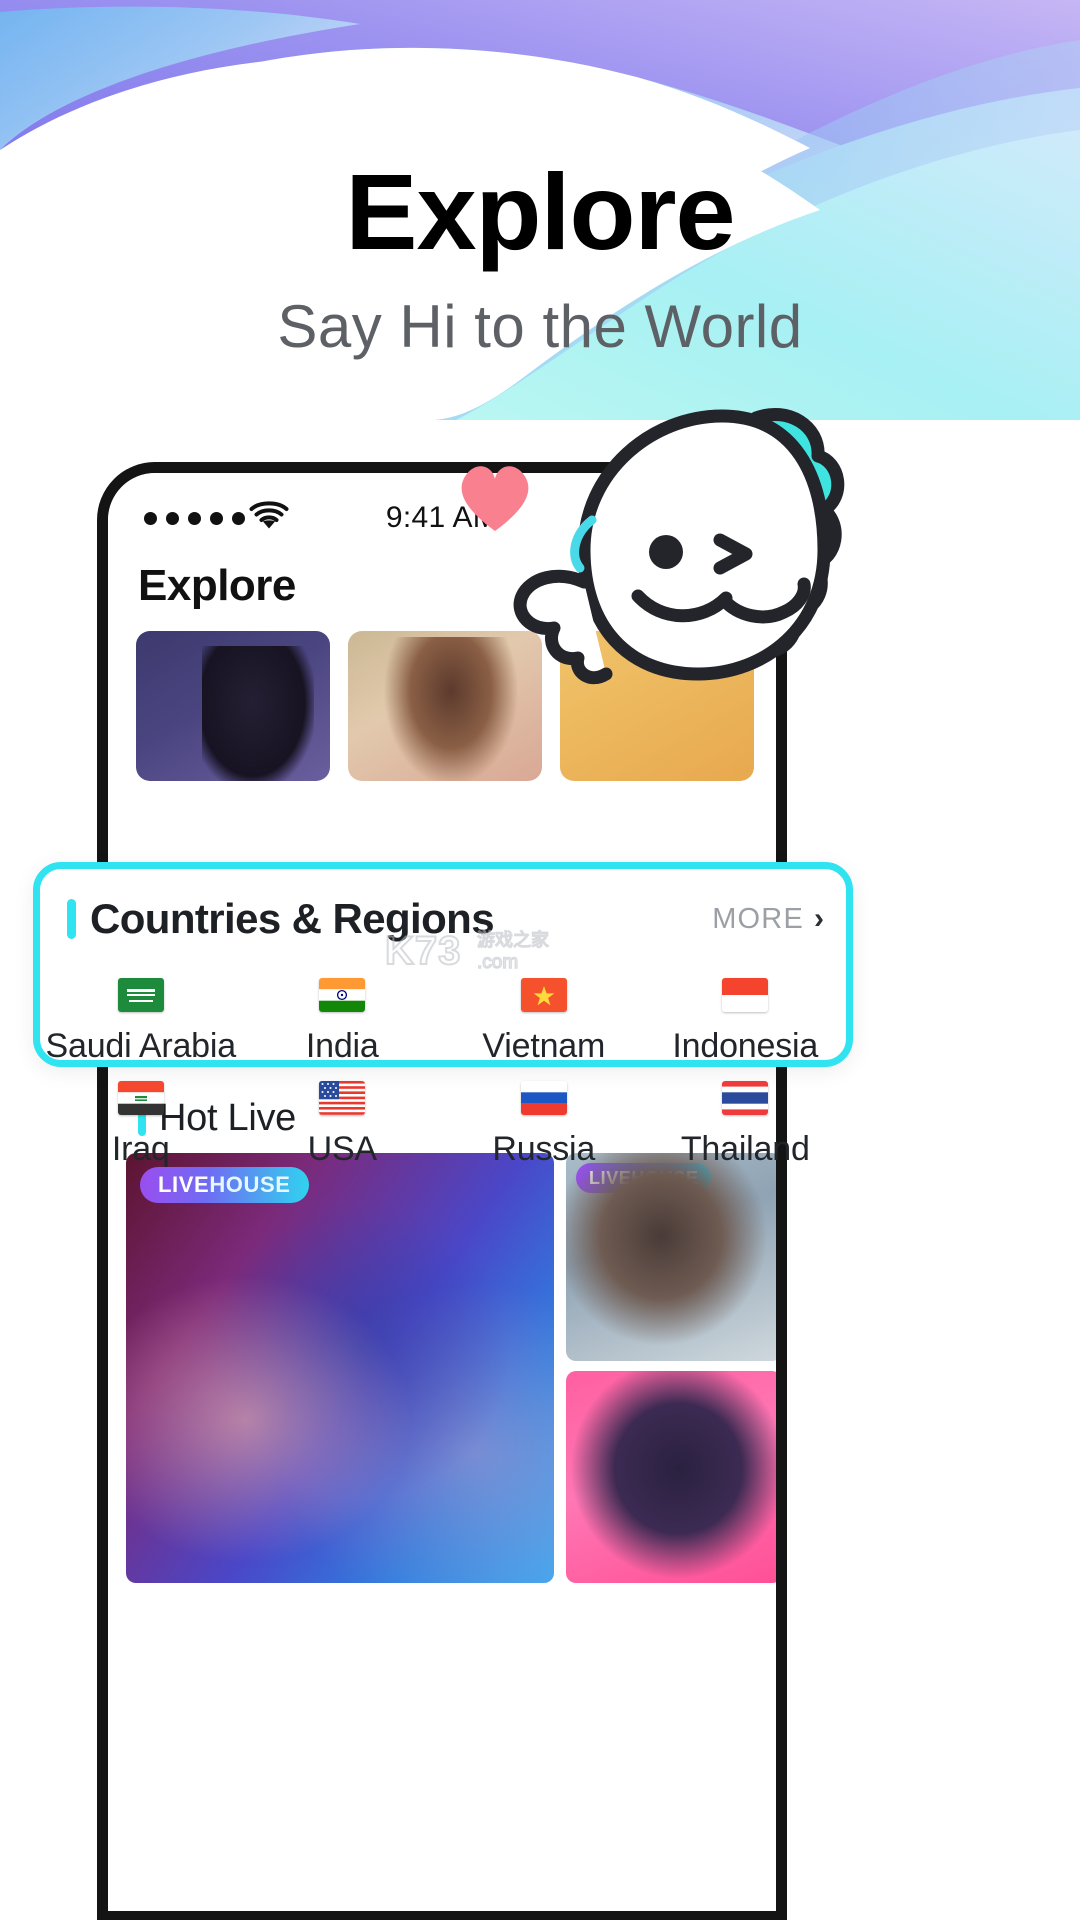  What do you see at coordinates (665, 1177) in the screenshot?
I see `livehouse-badge-light-2: HOUSE` at bounding box center [665, 1177].